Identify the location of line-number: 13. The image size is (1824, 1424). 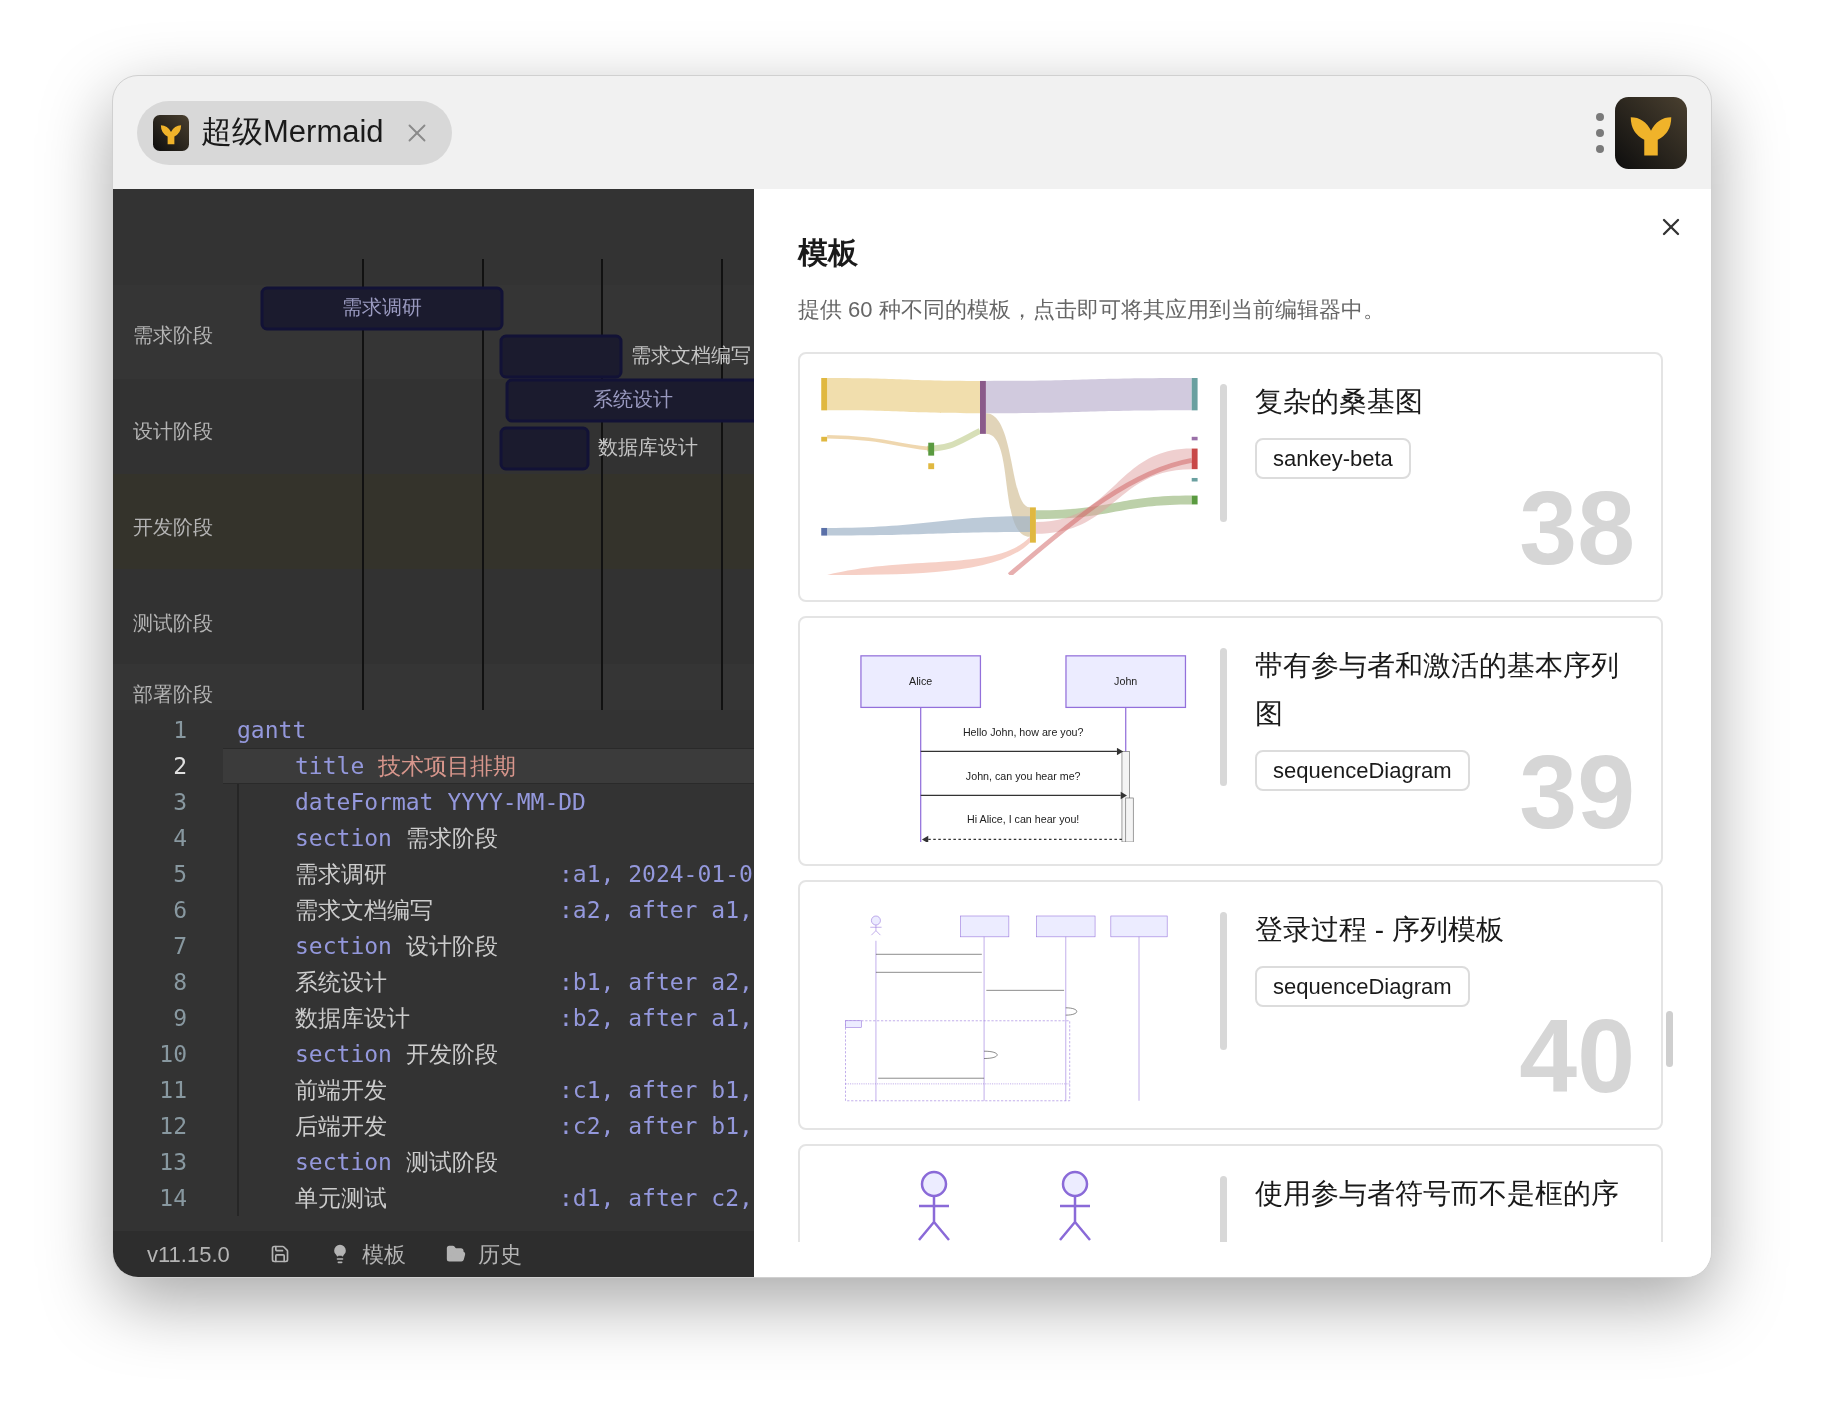
(172, 1162).